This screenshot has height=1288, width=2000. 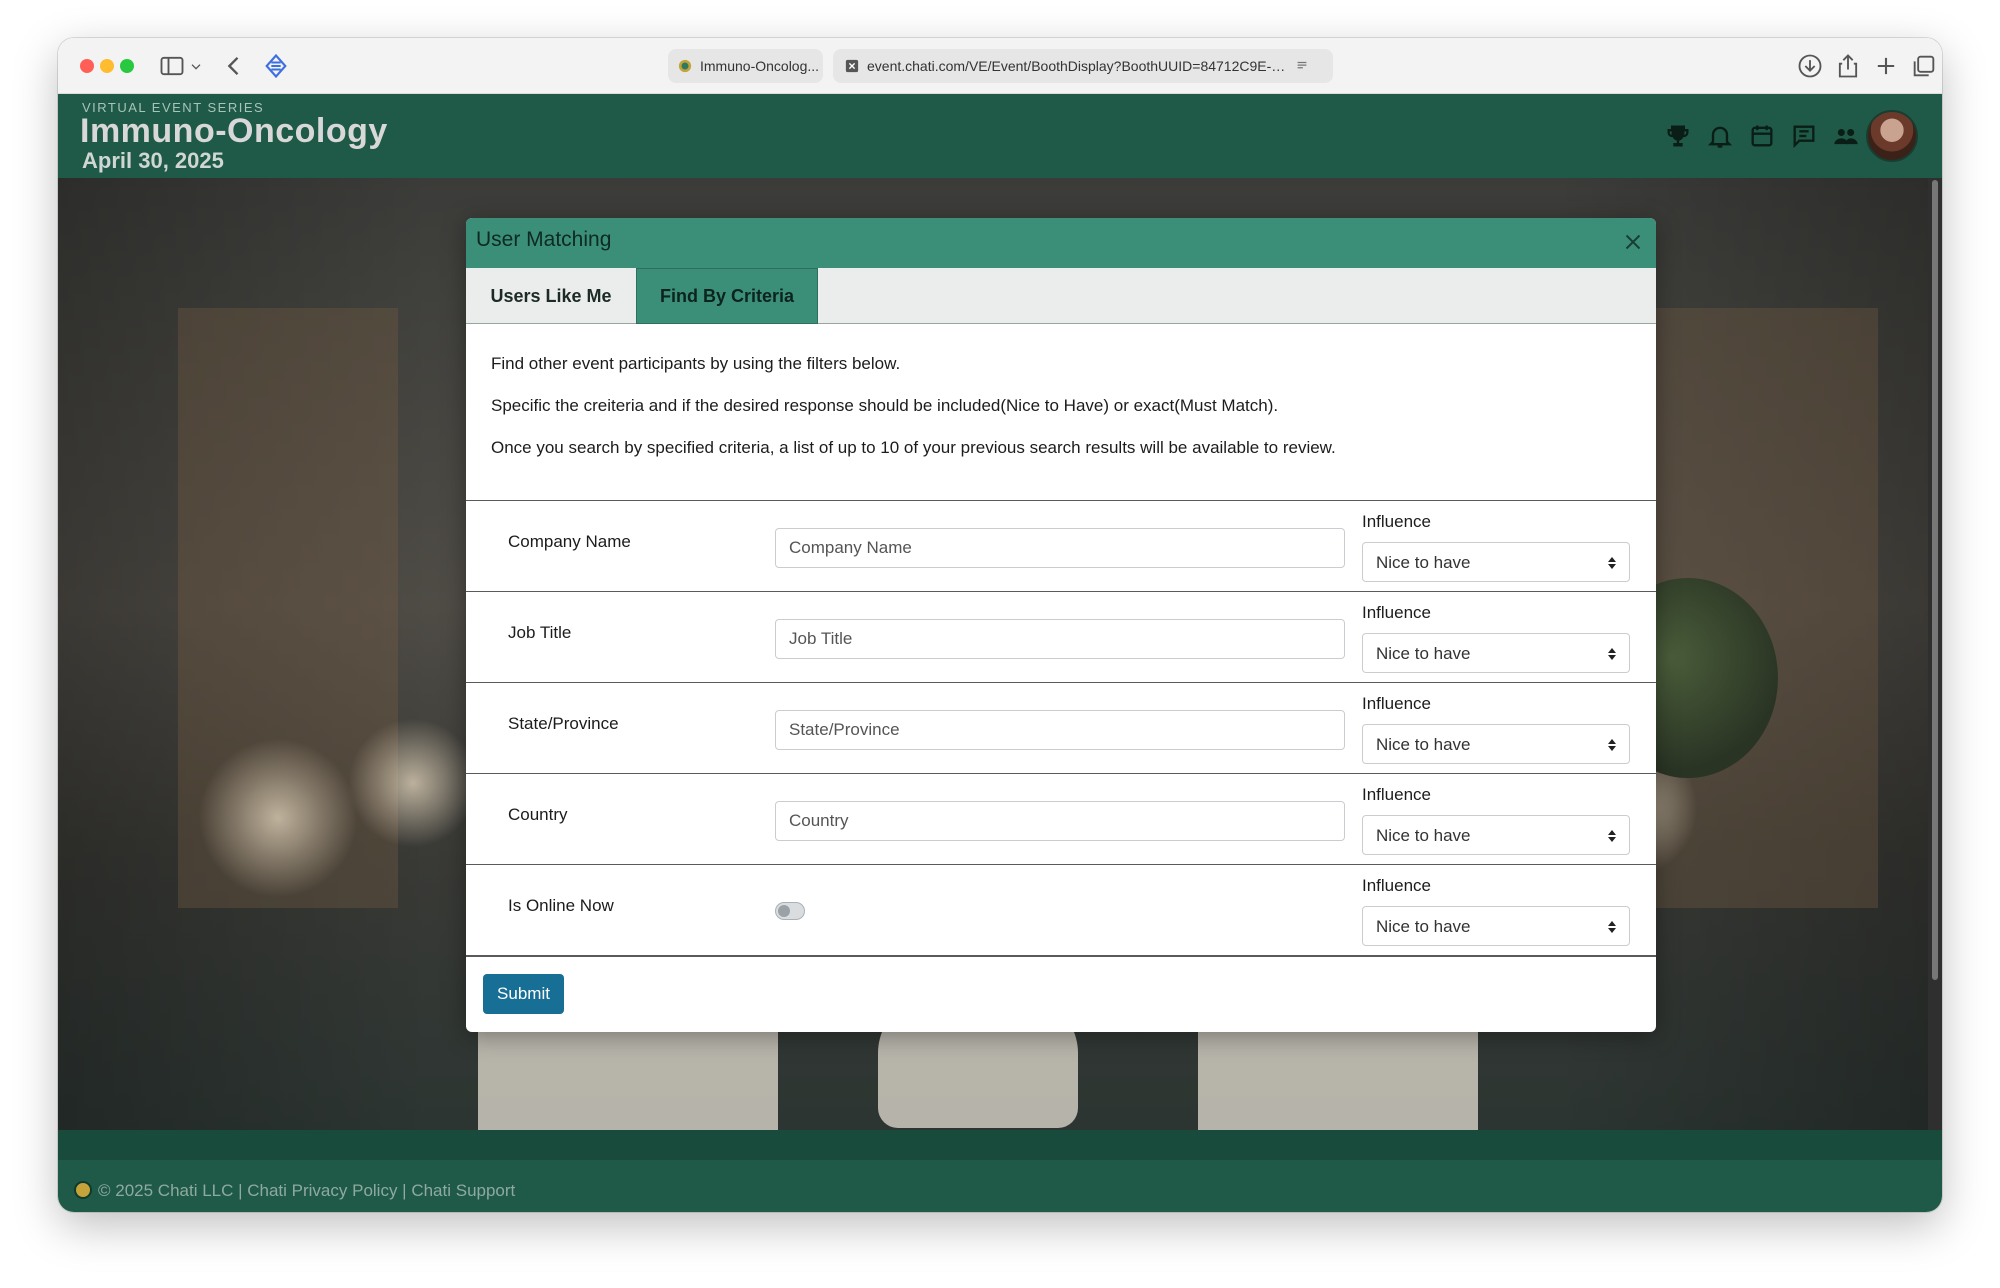 What do you see at coordinates (1804, 136) in the screenshot?
I see `chat-icon` at bounding box center [1804, 136].